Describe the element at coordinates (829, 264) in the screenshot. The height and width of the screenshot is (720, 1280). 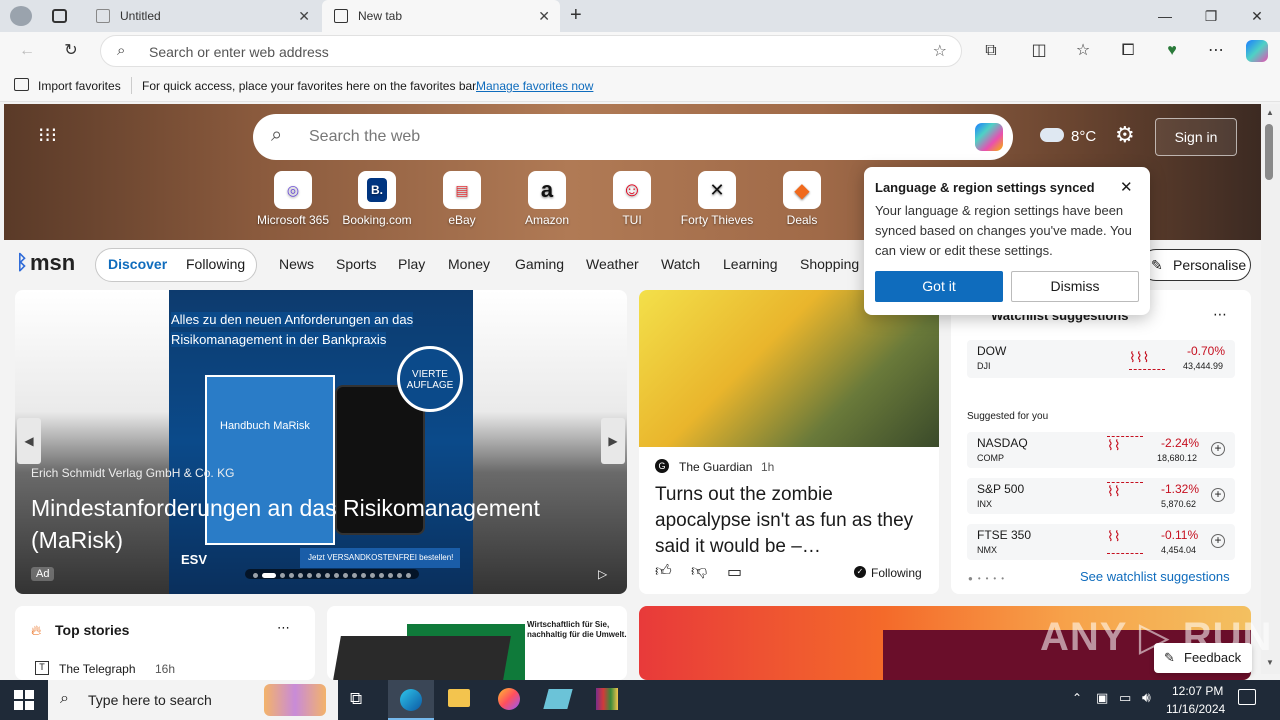
I see `nav-shopping: Shopping` at that location.